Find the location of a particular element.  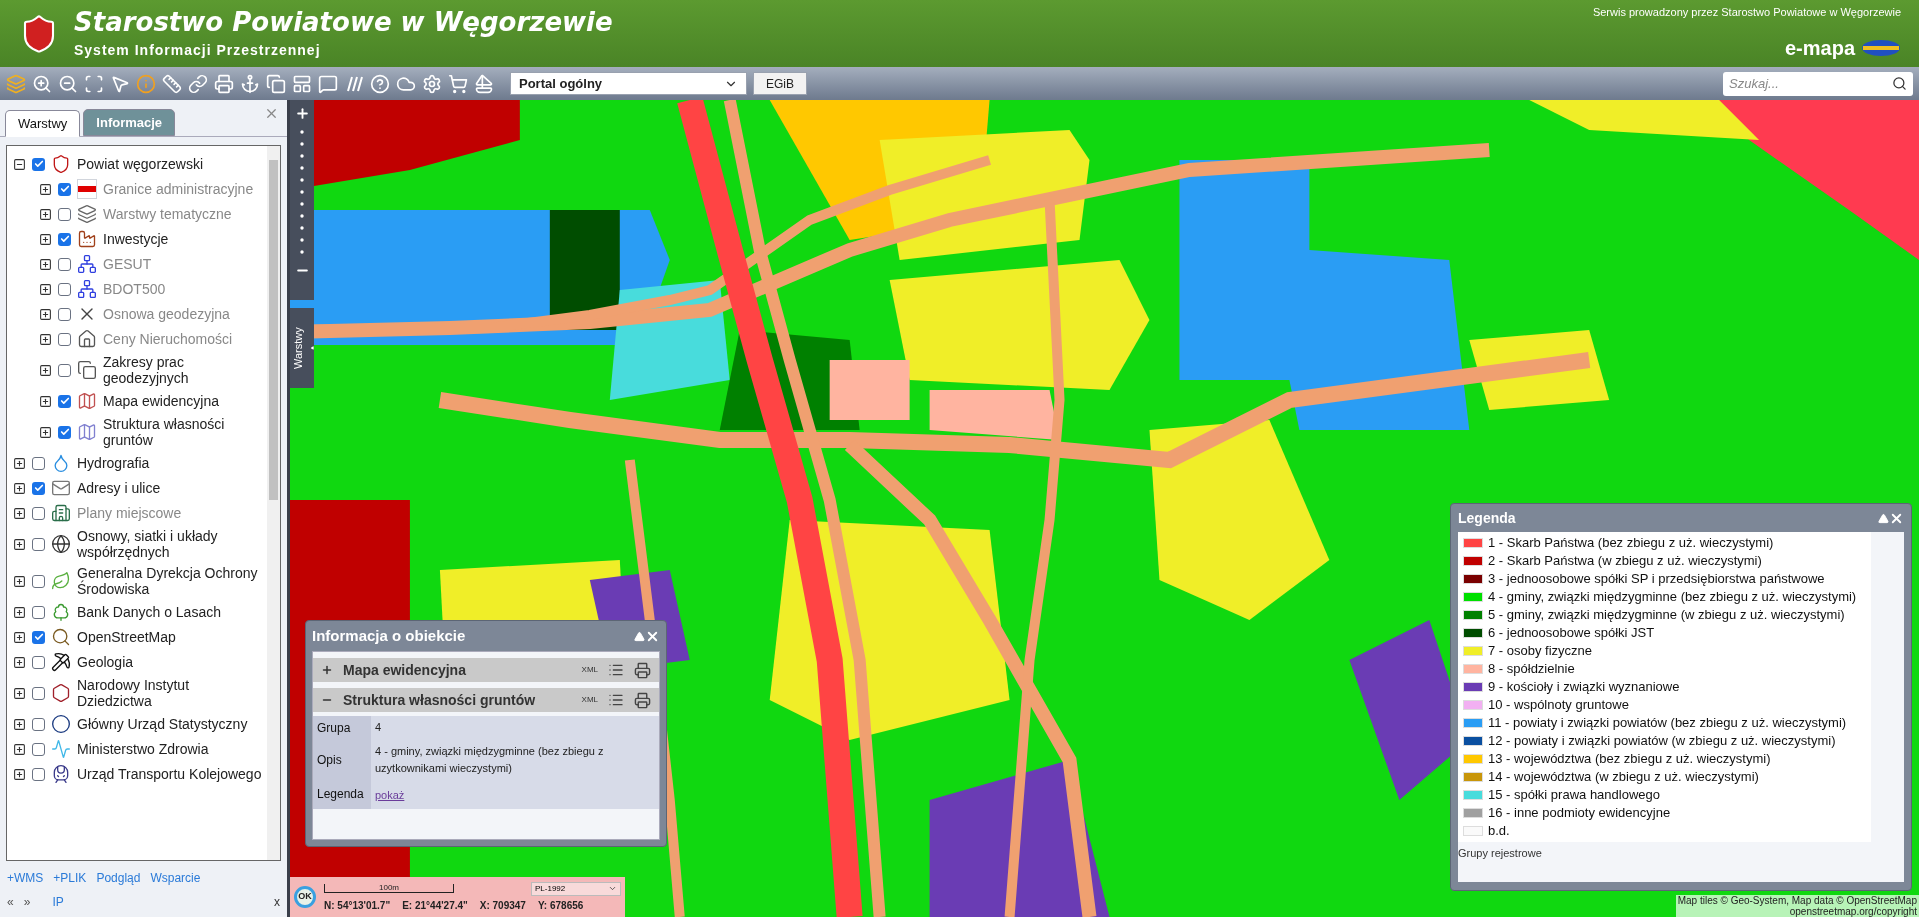

layer-label: Inwestycje is located at coordinates (136, 239).